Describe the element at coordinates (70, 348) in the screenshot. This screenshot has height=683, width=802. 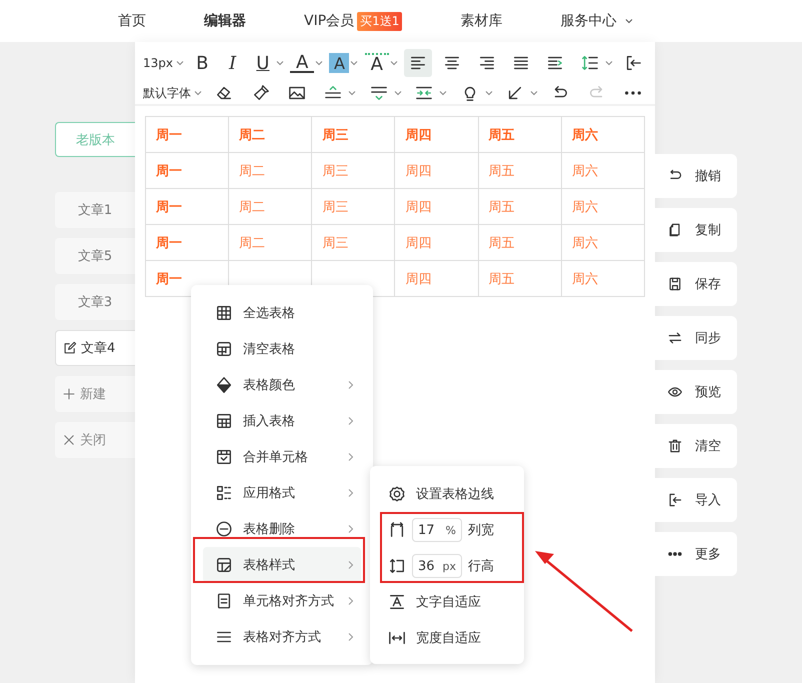
I see `edit-icon` at that location.